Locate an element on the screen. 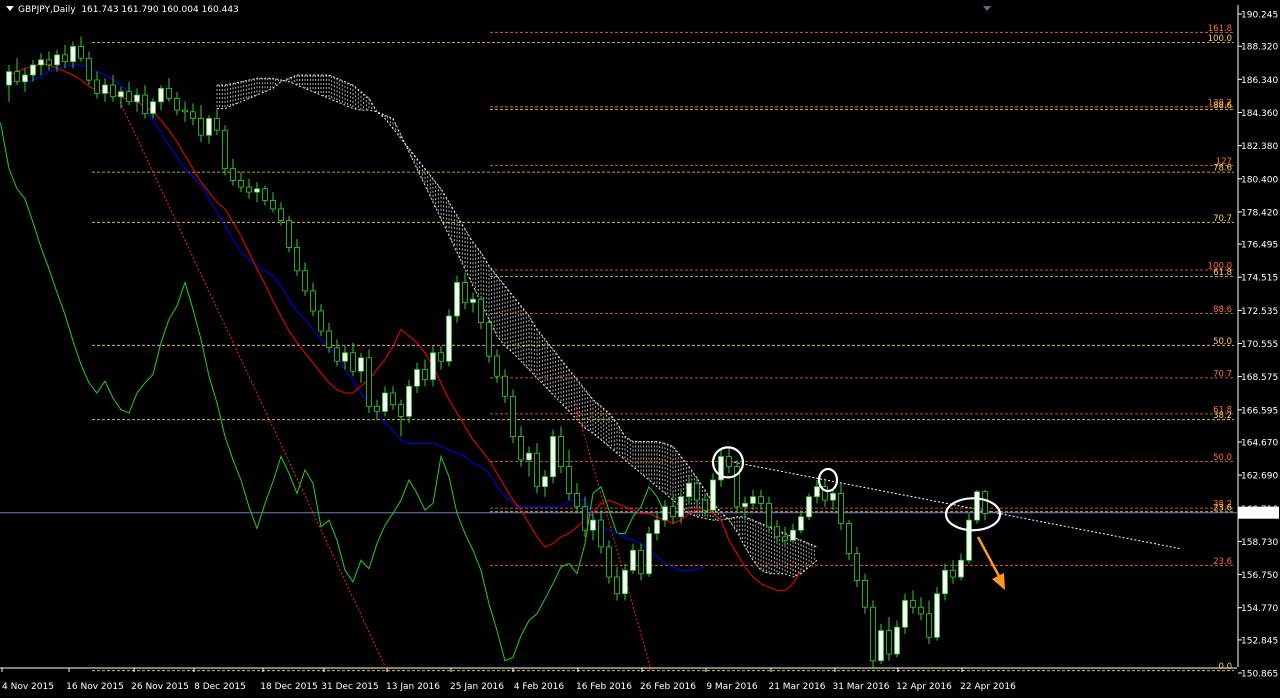 This screenshot has height=698, width=1280. price-tick-label: 150.865 is located at coordinates (1259, 675).